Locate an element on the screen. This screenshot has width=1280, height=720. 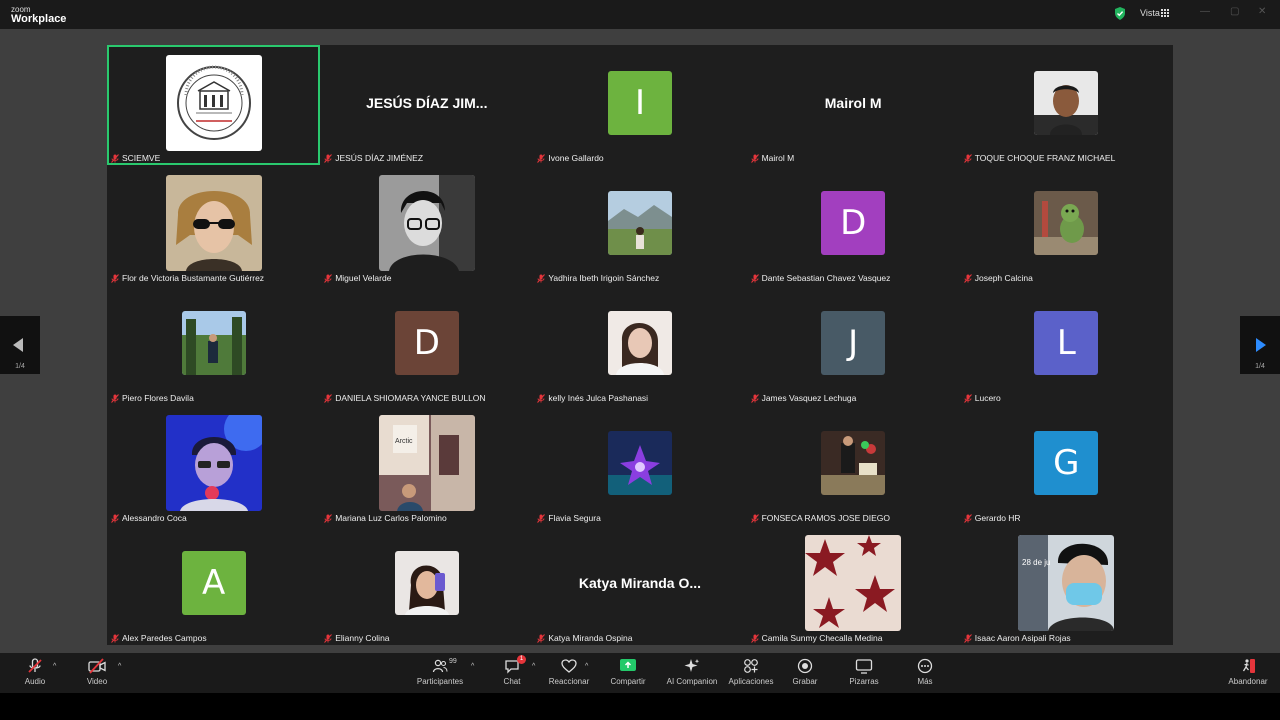
audio-button: Audio is located at coordinates (35, 672).